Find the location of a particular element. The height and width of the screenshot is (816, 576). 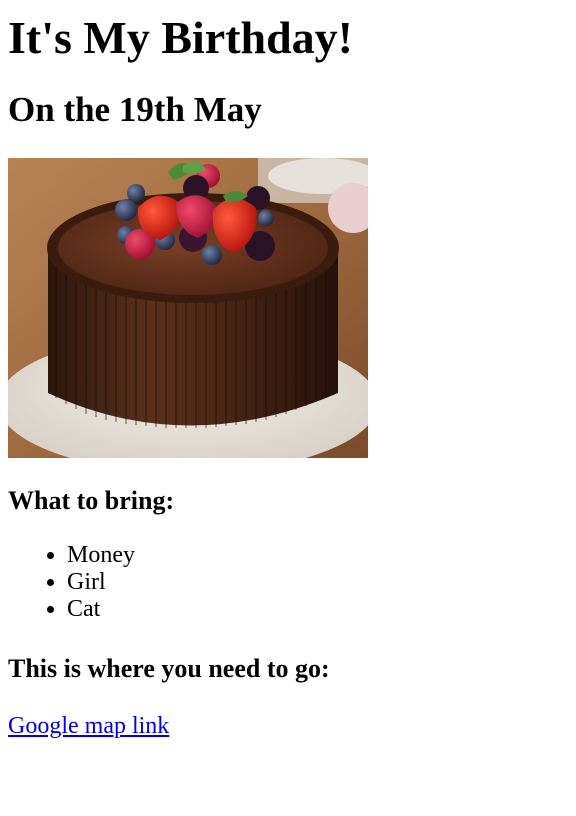

list-item: Cat is located at coordinates (317, 609).